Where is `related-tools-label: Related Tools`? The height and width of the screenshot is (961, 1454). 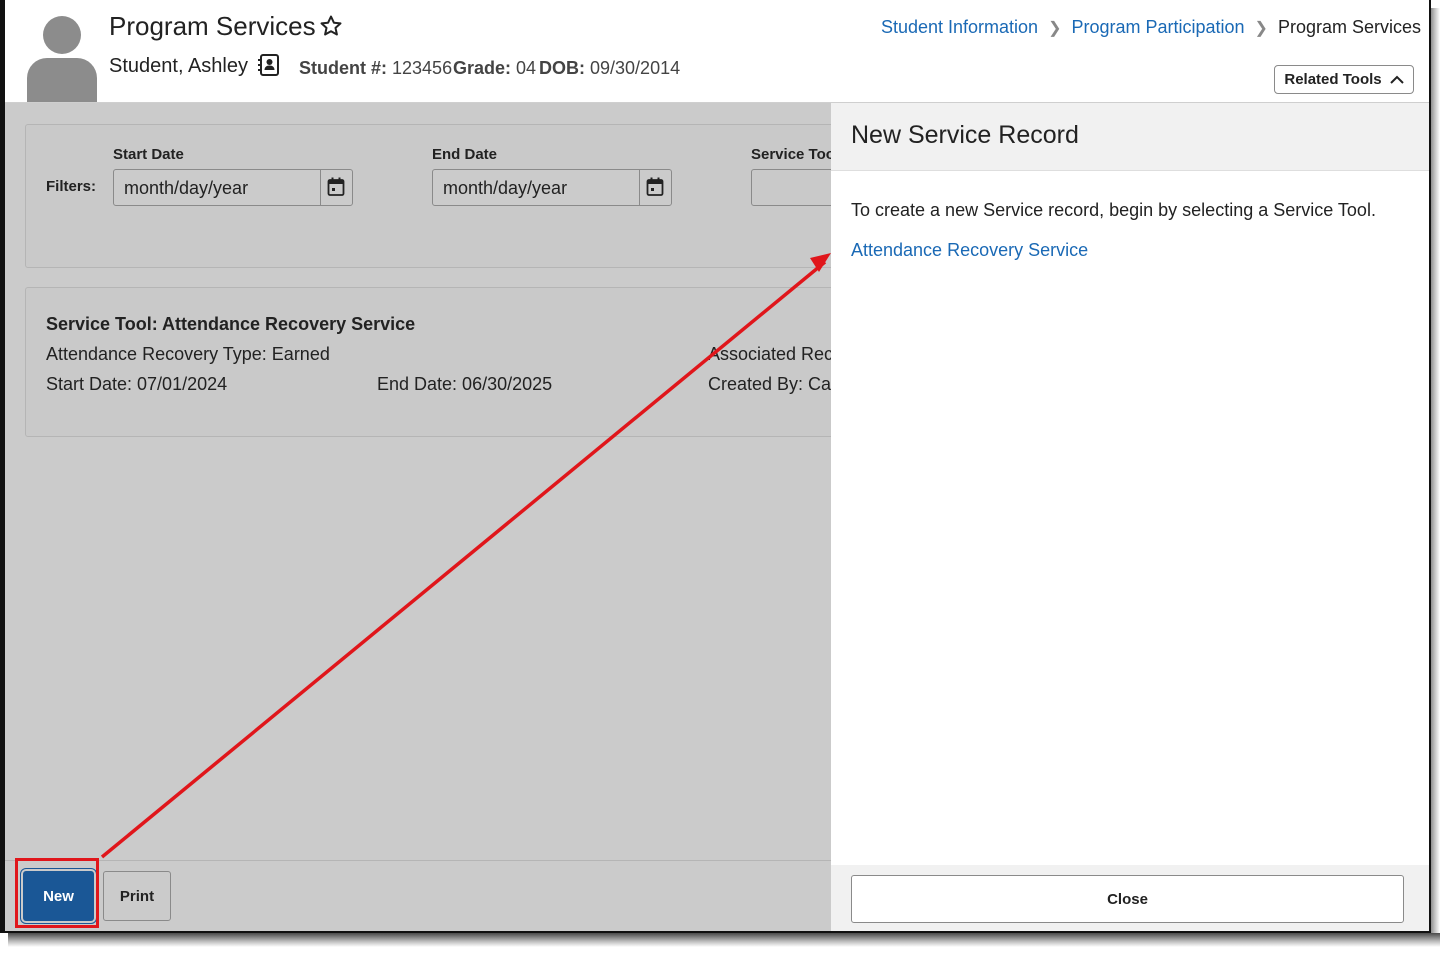 related-tools-label: Related Tools is located at coordinates (1333, 79).